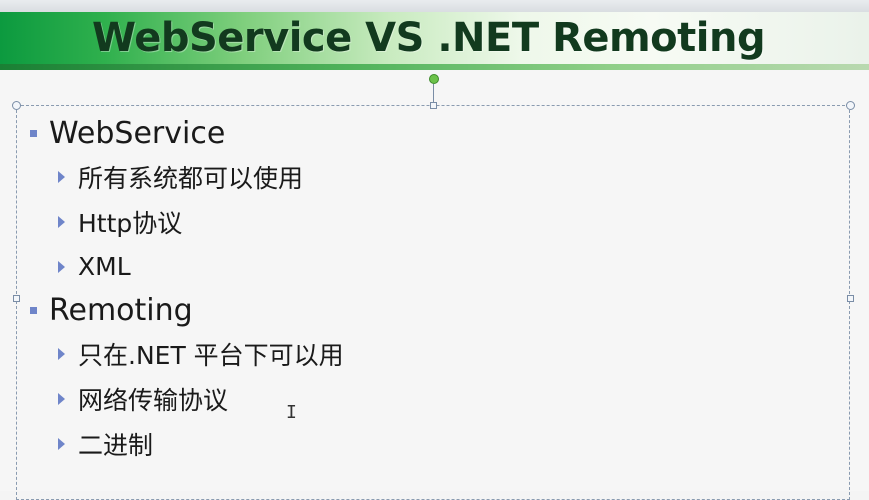 This screenshot has height=500, width=869. I want to click on list-item-text: 网络传输协议, so click(153, 400).